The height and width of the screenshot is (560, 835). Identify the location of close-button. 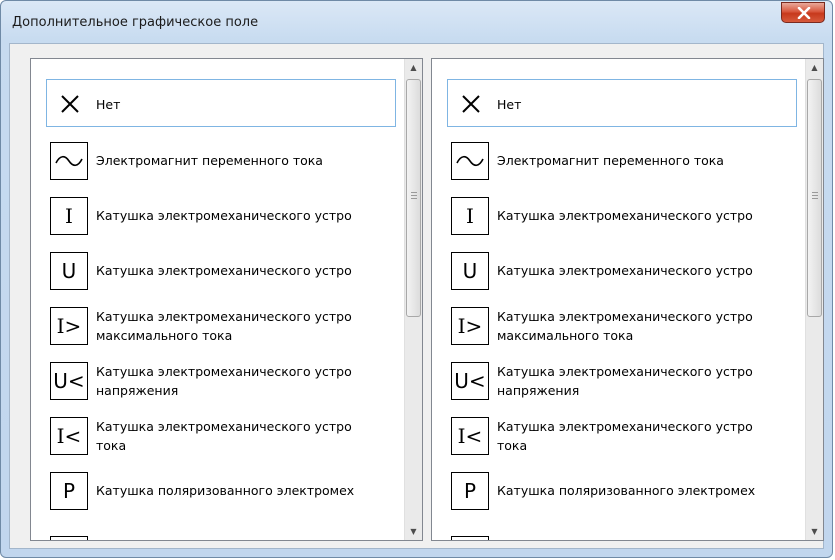
(803, 12).